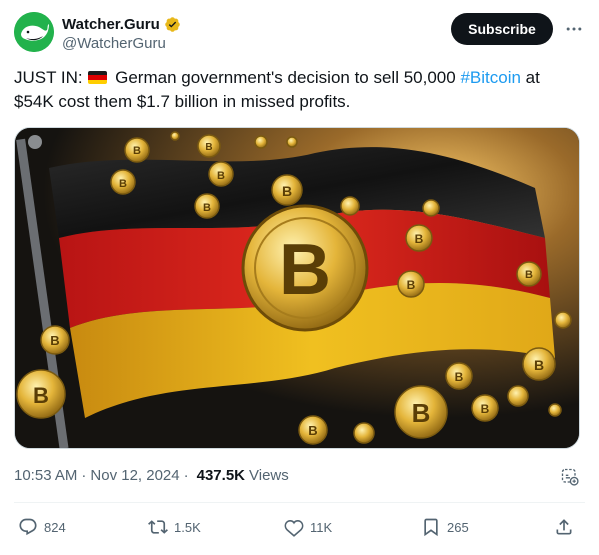 This screenshot has height=555, width=599. I want to click on handle: @WatcherGuru, so click(121, 43).